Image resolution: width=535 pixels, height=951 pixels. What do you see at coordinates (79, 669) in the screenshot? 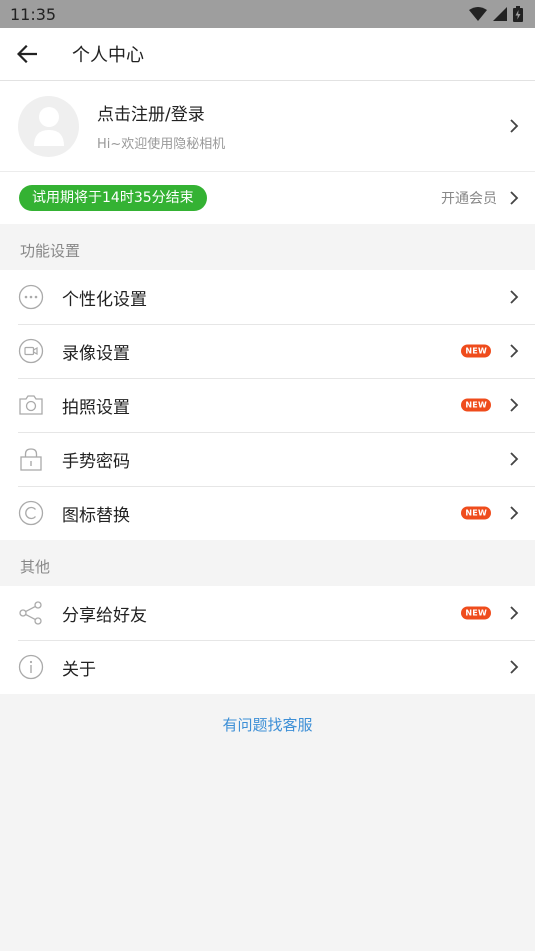
I see `menu-item-label: 关于` at bounding box center [79, 669].